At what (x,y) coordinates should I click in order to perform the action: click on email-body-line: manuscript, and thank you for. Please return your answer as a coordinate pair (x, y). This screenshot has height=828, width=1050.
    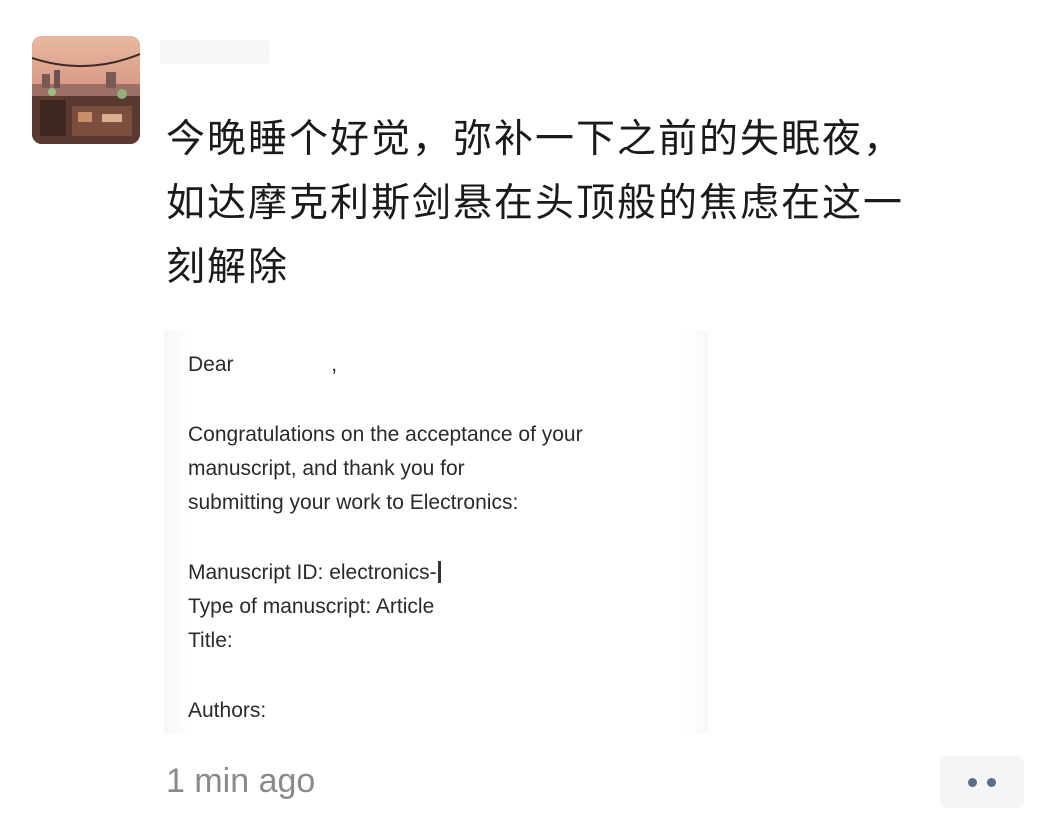
    Looking at the image, I should click on (326, 468).